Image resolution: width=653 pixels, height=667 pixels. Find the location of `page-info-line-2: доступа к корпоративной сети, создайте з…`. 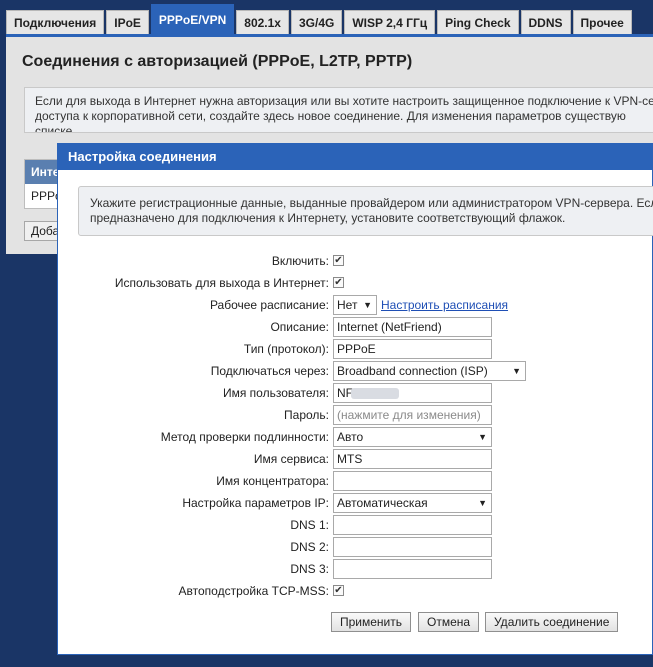

page-info-line-2: доступа к корпоративной сети, создайте з… is located at coordinates (330, 116).